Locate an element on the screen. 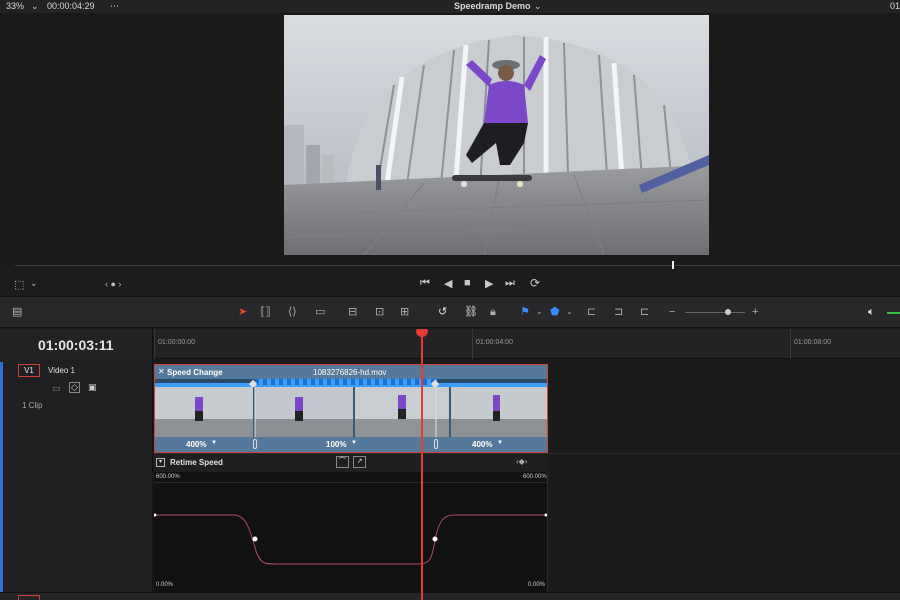  layout-icon: ▤ is located at coordinates (17, 312).